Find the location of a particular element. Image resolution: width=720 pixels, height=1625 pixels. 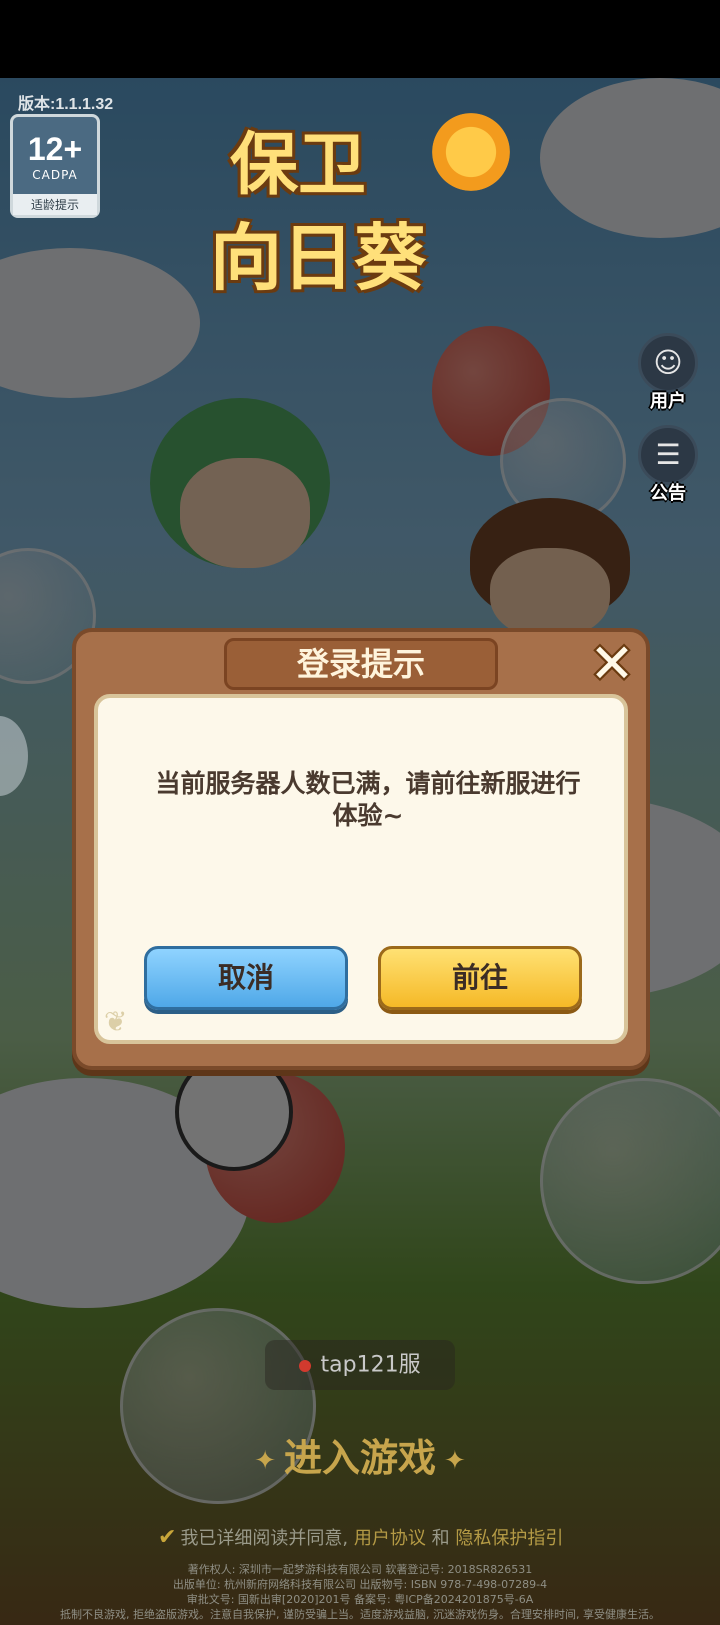

enter-game-label: 进入游戏 is located at coordinates (359, 1458).